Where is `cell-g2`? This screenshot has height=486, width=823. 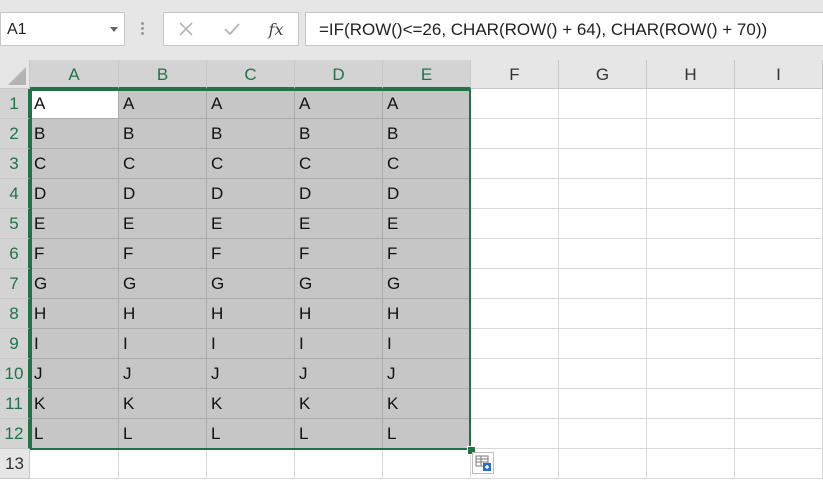 cell-g2 is located at coordinates (603, 134).